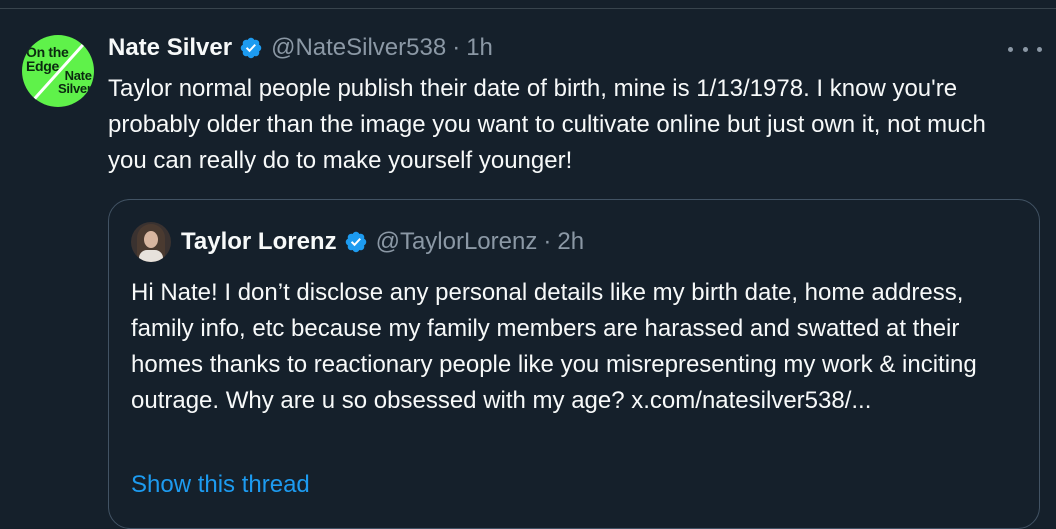  Describe the element at coordinates (358, 48) in the screenshot. I see `author-handle: @NateSilver538` at that location.